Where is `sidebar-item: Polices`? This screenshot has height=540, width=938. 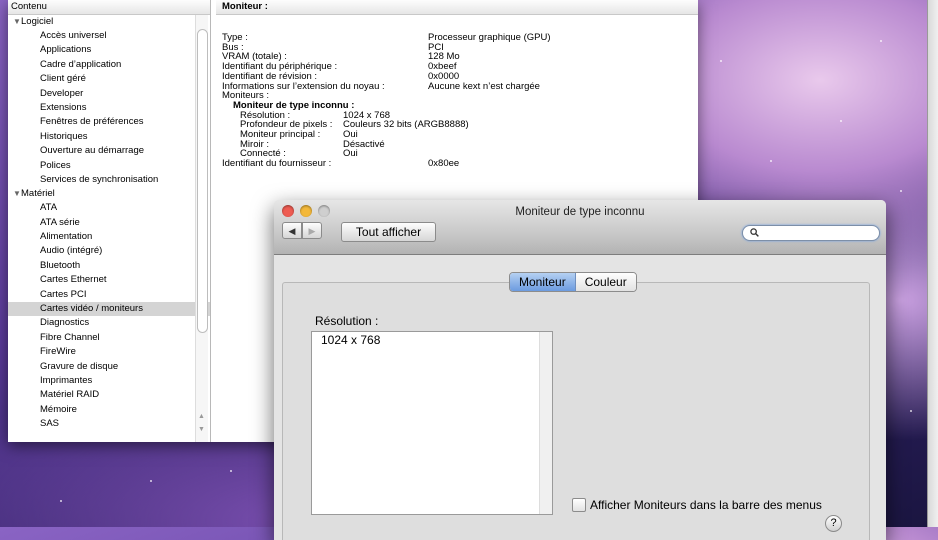 sidebar-item: Polices is located at coordinates (109, 166).